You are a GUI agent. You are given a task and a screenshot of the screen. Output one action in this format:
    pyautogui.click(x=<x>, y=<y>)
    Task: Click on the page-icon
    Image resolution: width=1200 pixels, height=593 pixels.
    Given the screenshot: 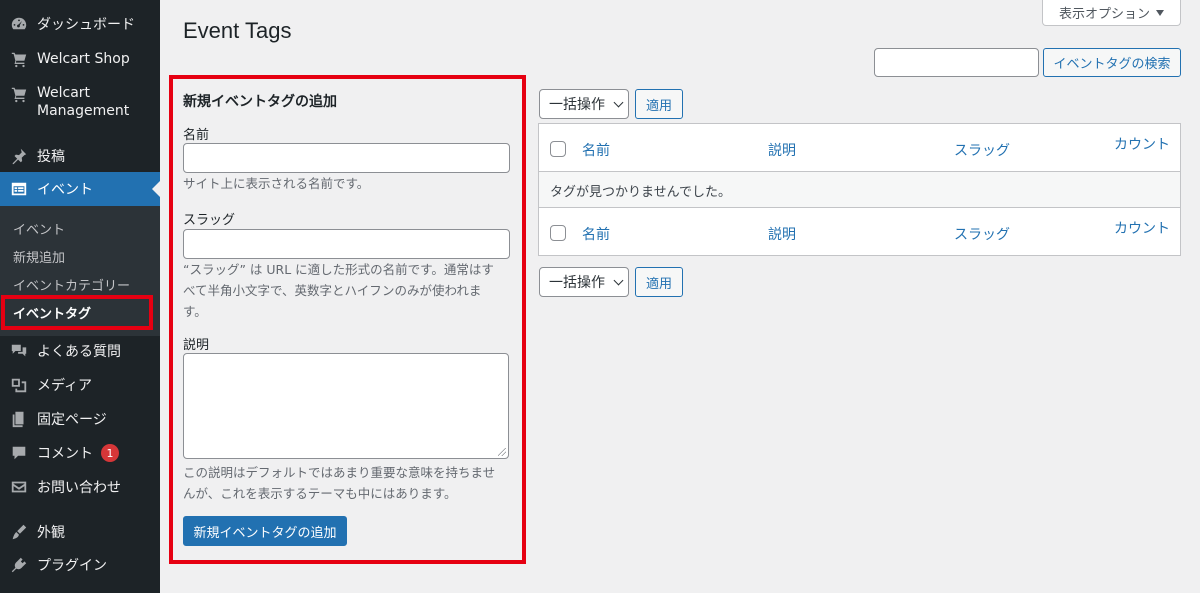 What is the action you would take?
    pyautogui.click(x=19, y=419)
    